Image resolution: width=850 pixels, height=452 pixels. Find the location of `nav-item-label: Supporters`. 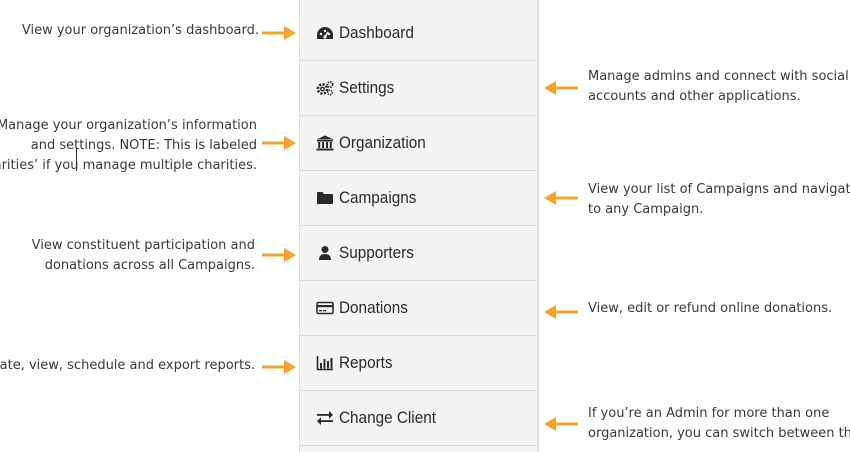

nav-item-label: Supporters is located at coordinates (376, 252).